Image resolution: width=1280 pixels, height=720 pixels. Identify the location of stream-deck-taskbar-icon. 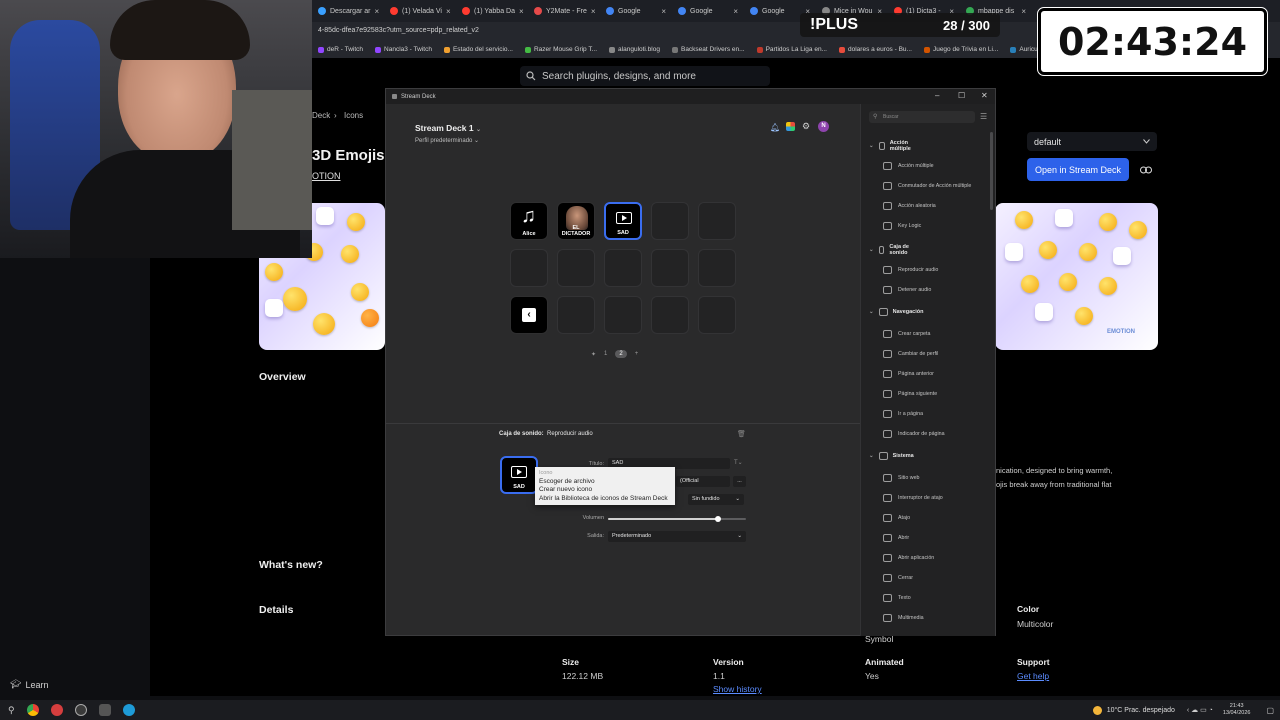
(104, 710).